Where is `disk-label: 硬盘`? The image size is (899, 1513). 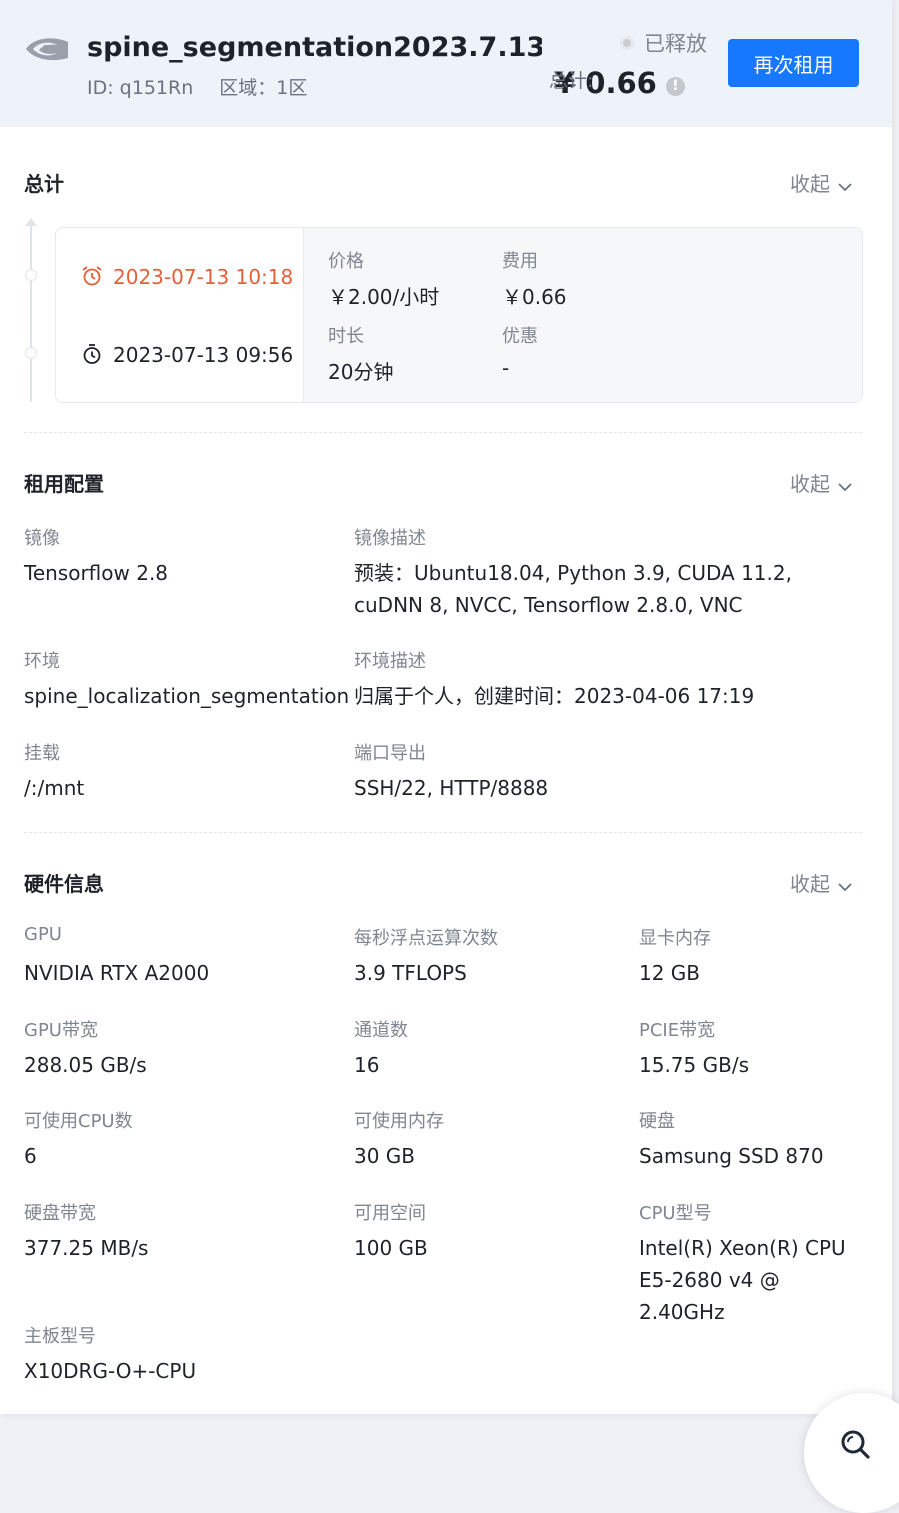 disk-label: 硬盘 is located at coordinates (657, 1121).